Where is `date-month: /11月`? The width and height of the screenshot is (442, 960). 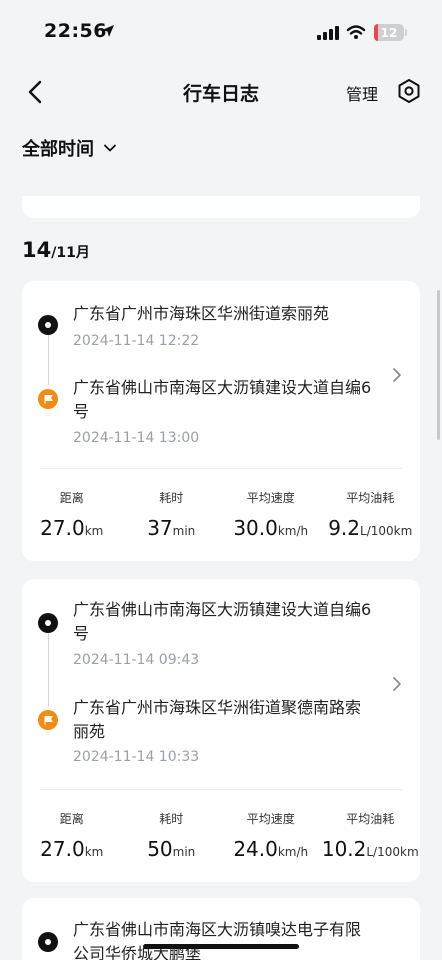
date-month: /11月 is located at coordinates (70, 253).